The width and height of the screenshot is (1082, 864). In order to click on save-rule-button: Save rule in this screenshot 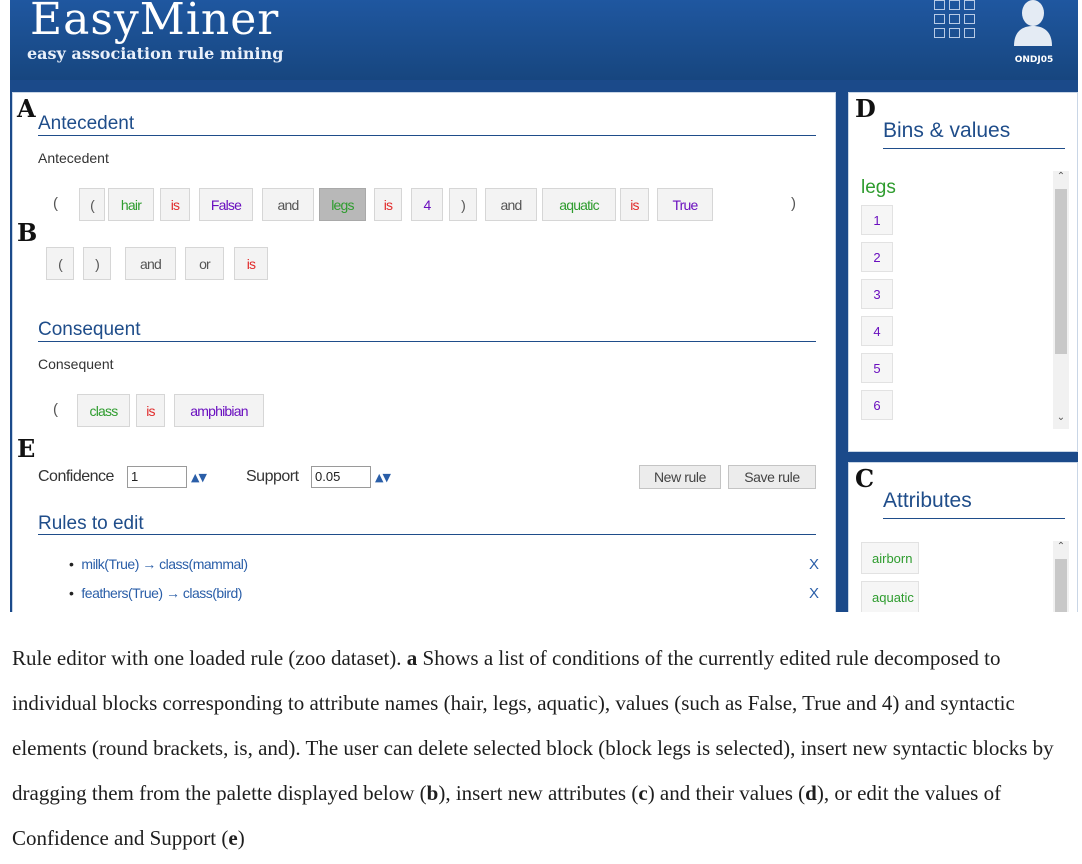, I will do `click(772, 477)`.